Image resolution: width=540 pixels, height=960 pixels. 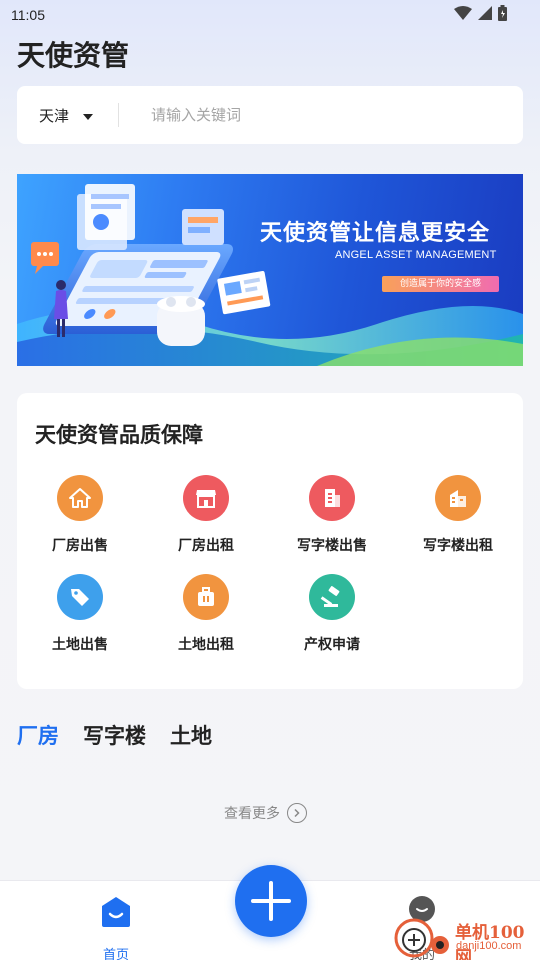 I want to click on house-icon, so click(x=80, y=498).